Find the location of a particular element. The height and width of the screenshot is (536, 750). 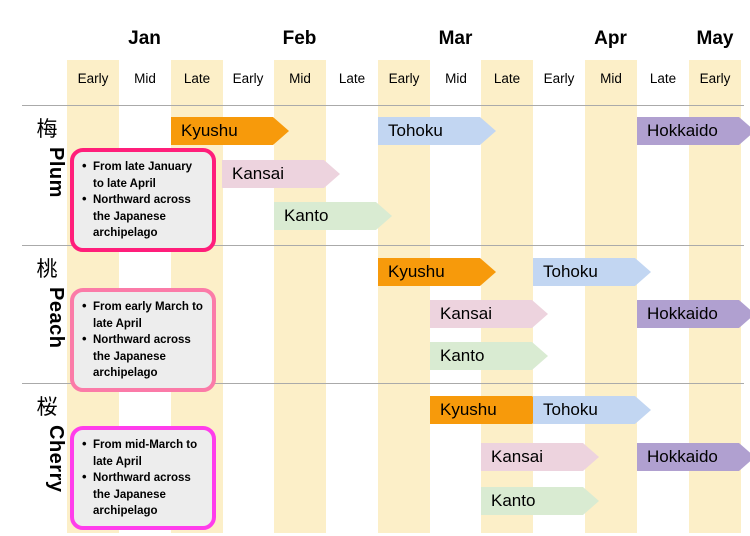

row-name-label: Plum is located at coordinates (56, 172).